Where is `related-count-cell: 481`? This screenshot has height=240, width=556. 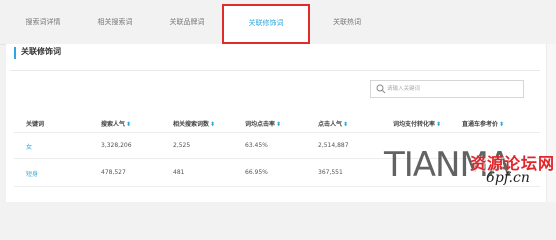
related-count-cell: 481 is located at coordinates (179, 172).